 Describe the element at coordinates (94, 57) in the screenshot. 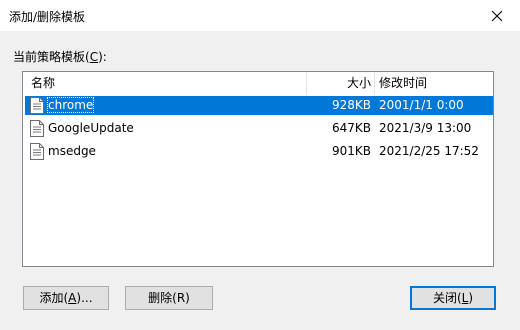

I see `label-accelerator: C` at that location.